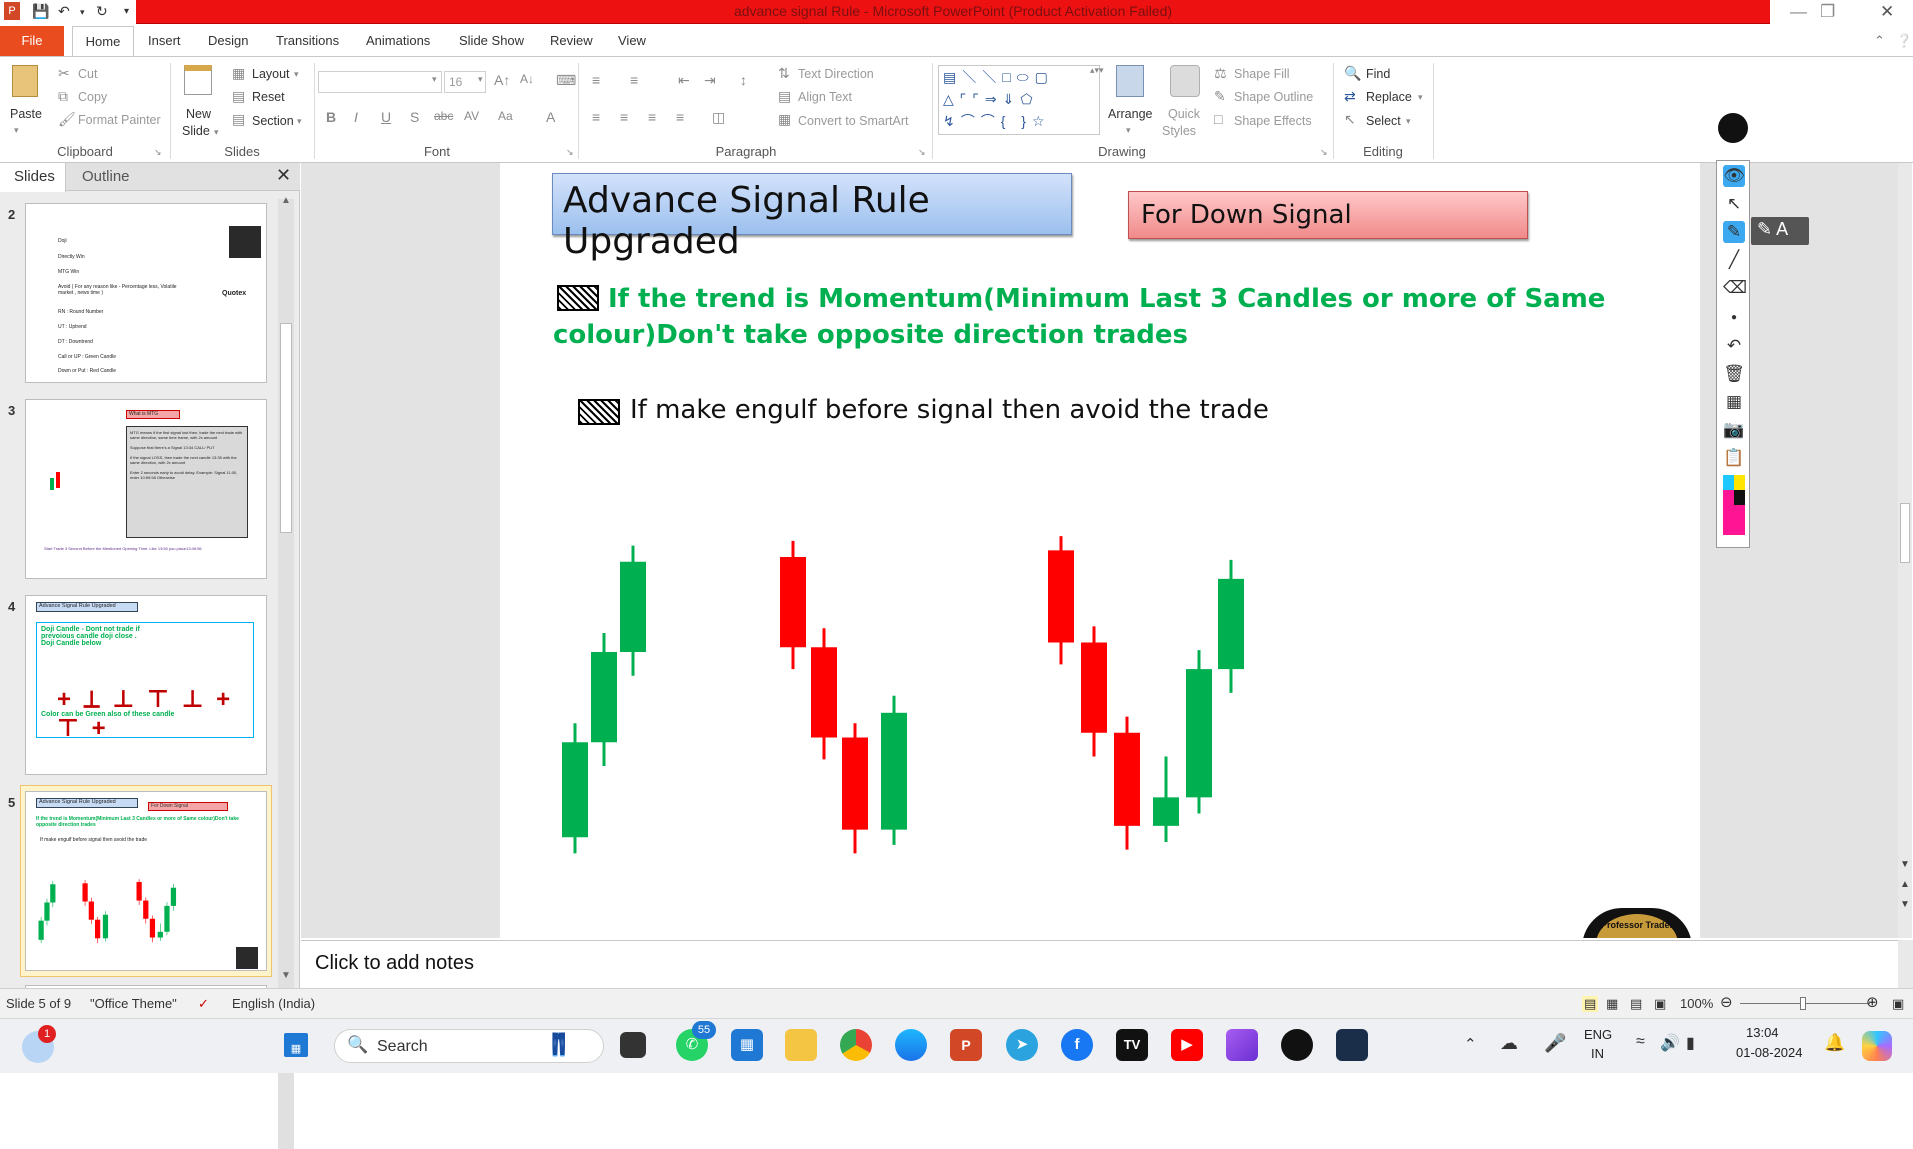  I want to click on align-text-button: Align Text, so click(825, 97).